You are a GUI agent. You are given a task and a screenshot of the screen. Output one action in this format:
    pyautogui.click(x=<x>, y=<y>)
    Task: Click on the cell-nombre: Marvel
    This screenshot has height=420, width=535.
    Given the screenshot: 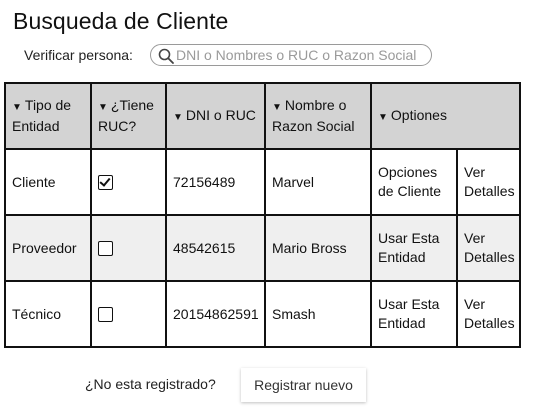 What is the action you would take?
    pyautogui.click(x=318, y=182)
    